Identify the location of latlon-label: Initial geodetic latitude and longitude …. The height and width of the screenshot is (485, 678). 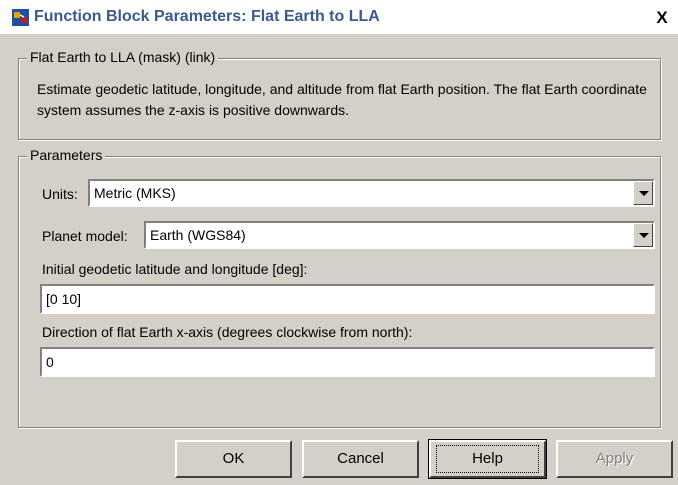
(175, 269).